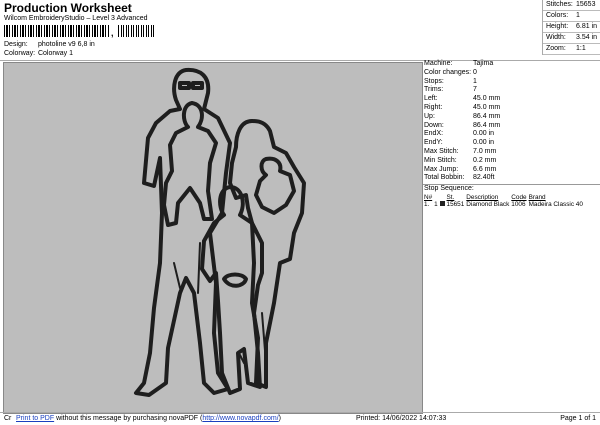 The image size is (600, 425). What do you see at coordinates (460, 169) in the screenshot?
I see `info-max-jump: Max Jump: 6.6 mm` at bounding box center [460, 169].